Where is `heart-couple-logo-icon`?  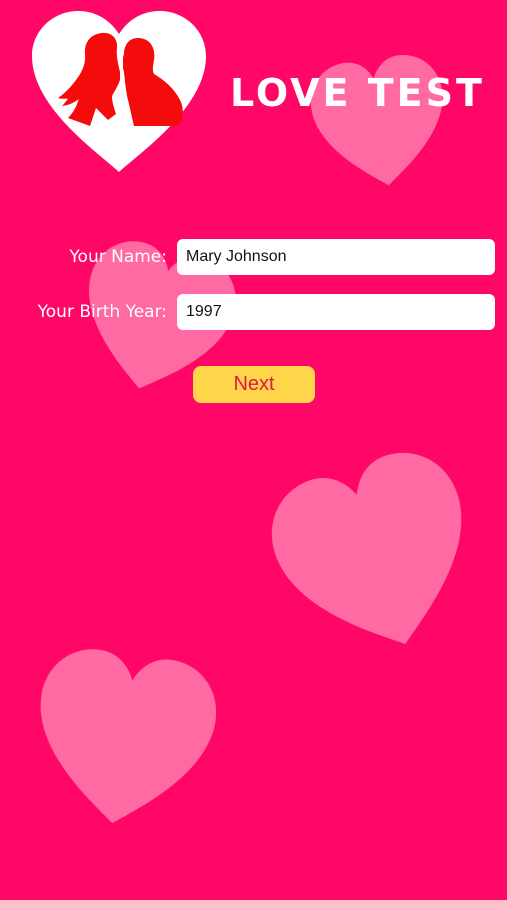
heart-couple-logo-icon is located at coordinates (119, 91).